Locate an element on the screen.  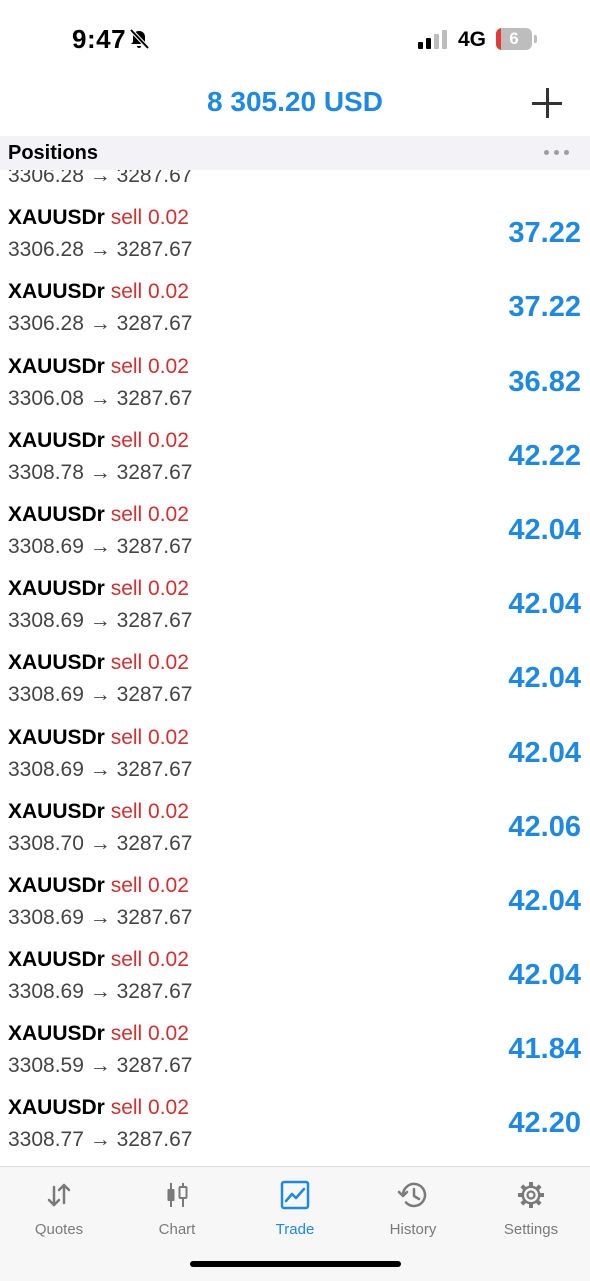
gear-icon is located at coordinates (531, 1195).